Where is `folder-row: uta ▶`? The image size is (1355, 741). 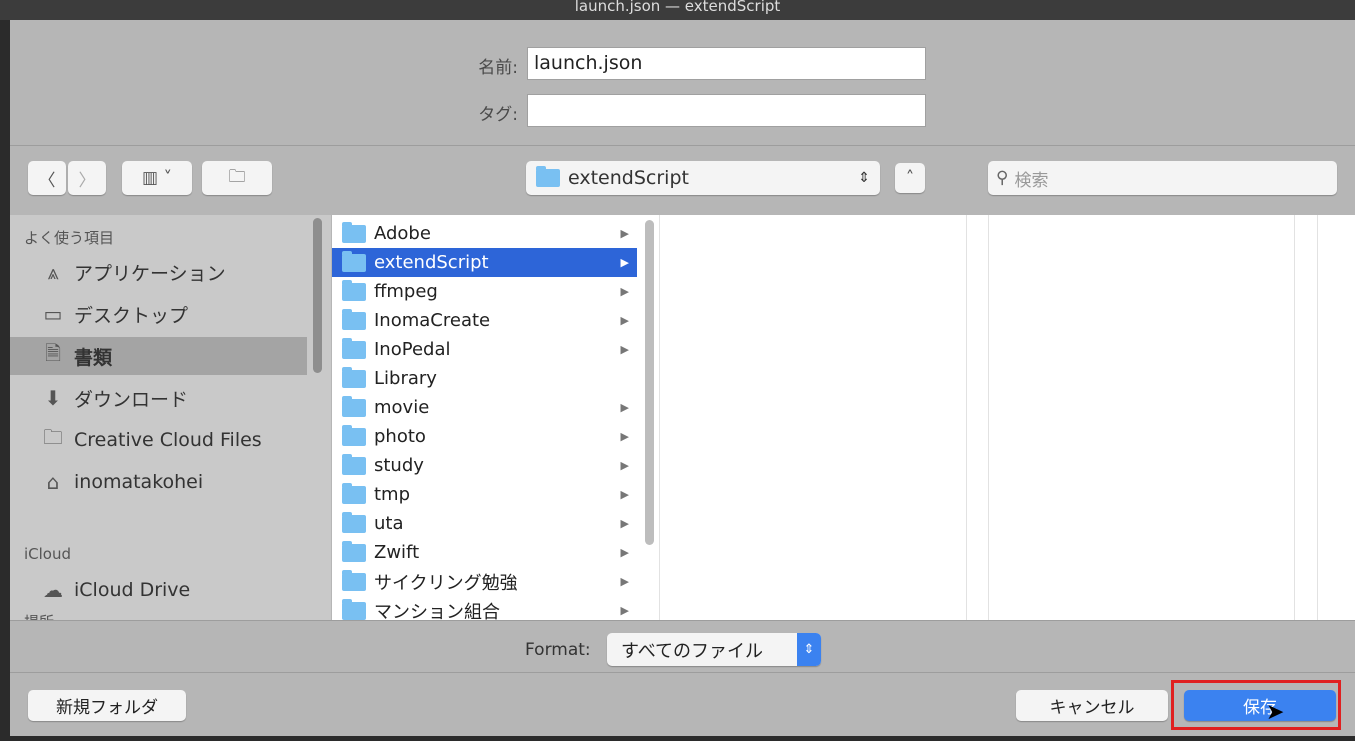 folder-row: uta ▶ is located at coordinates (484, 523).